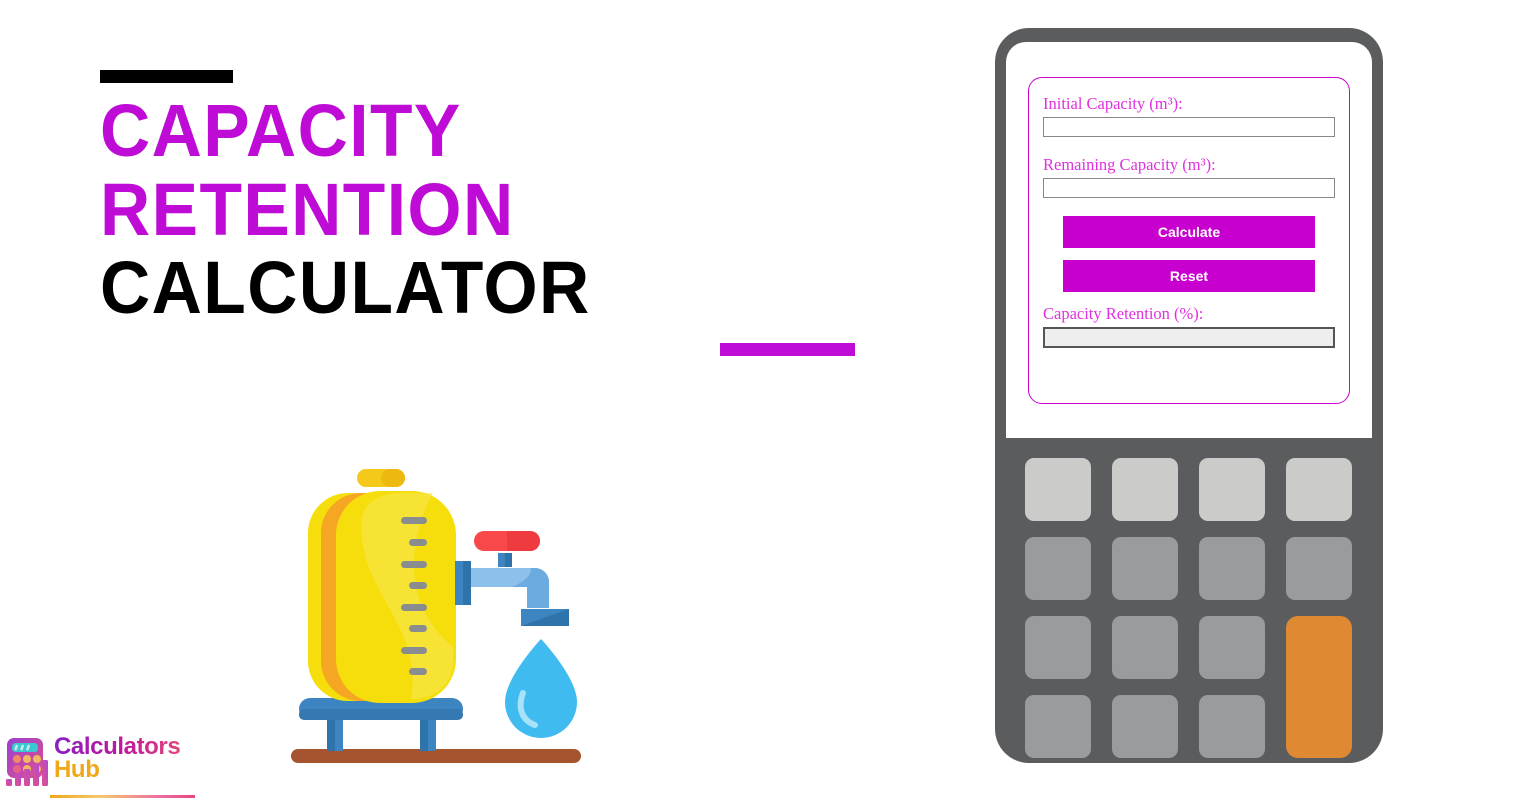 This screenshot has height=800, width=1520. Describe the element at coordinates (117, 759) in the screenshot. I see `logo-wordmark: Calculators Hub` at that location.